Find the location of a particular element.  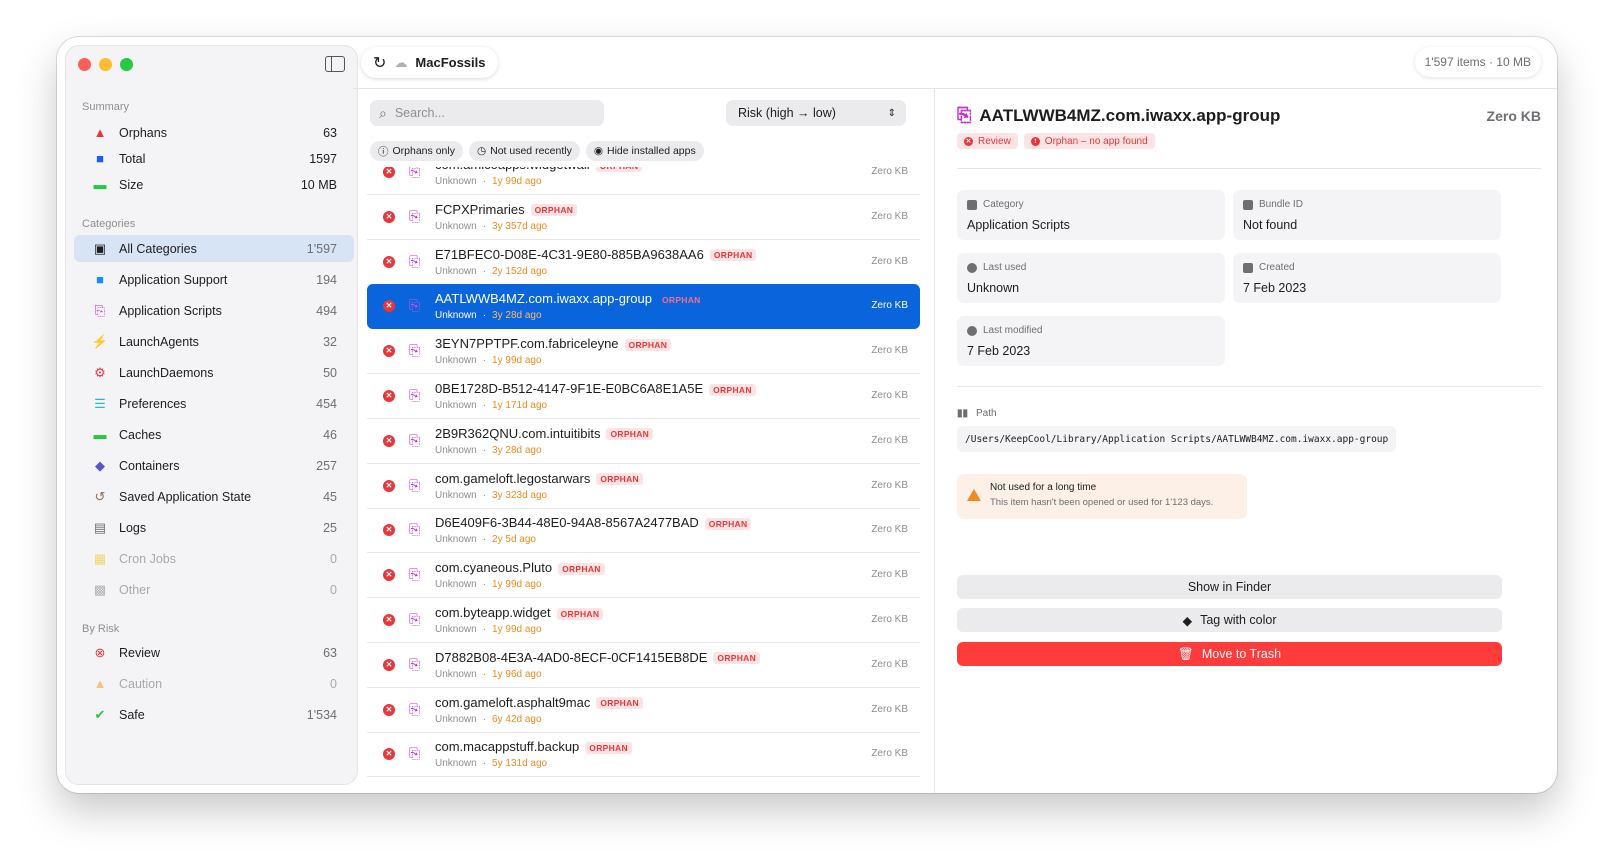

show-in-finder-button: Show in Finder is located at coordinates (1229, 587).